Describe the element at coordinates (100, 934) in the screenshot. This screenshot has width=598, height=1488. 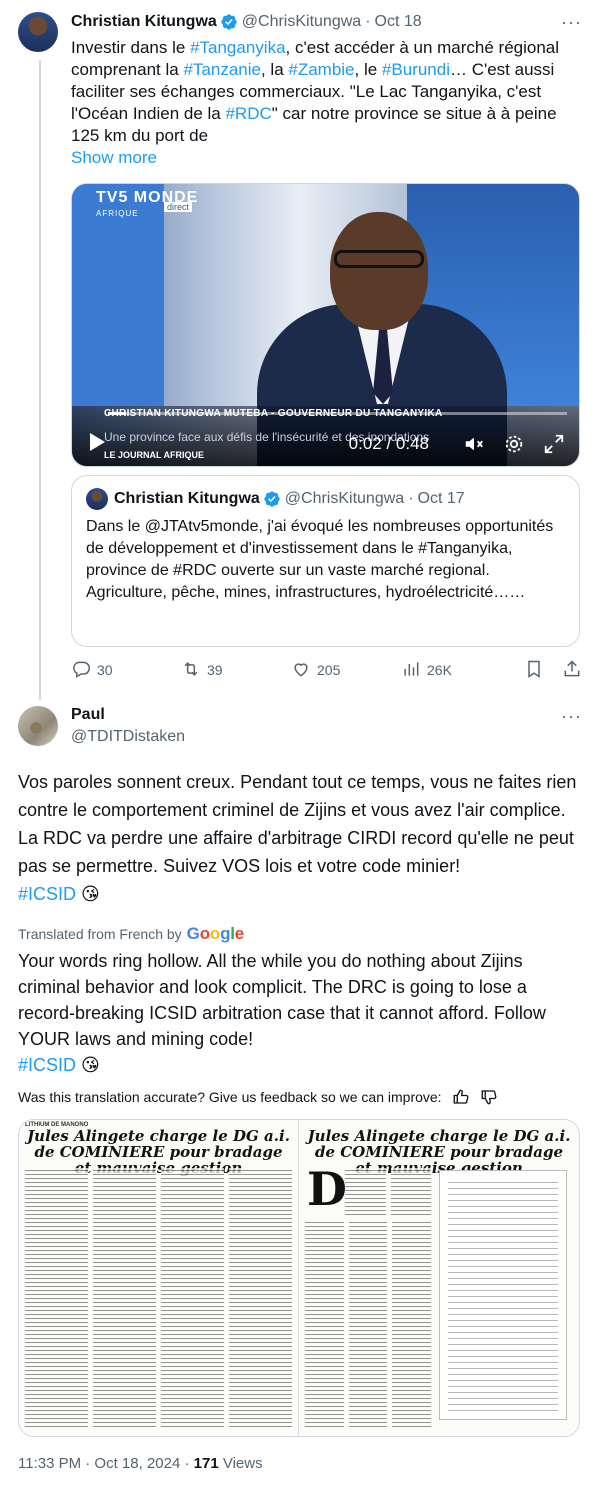
I see `translated-label: Translated from French by` at that location.